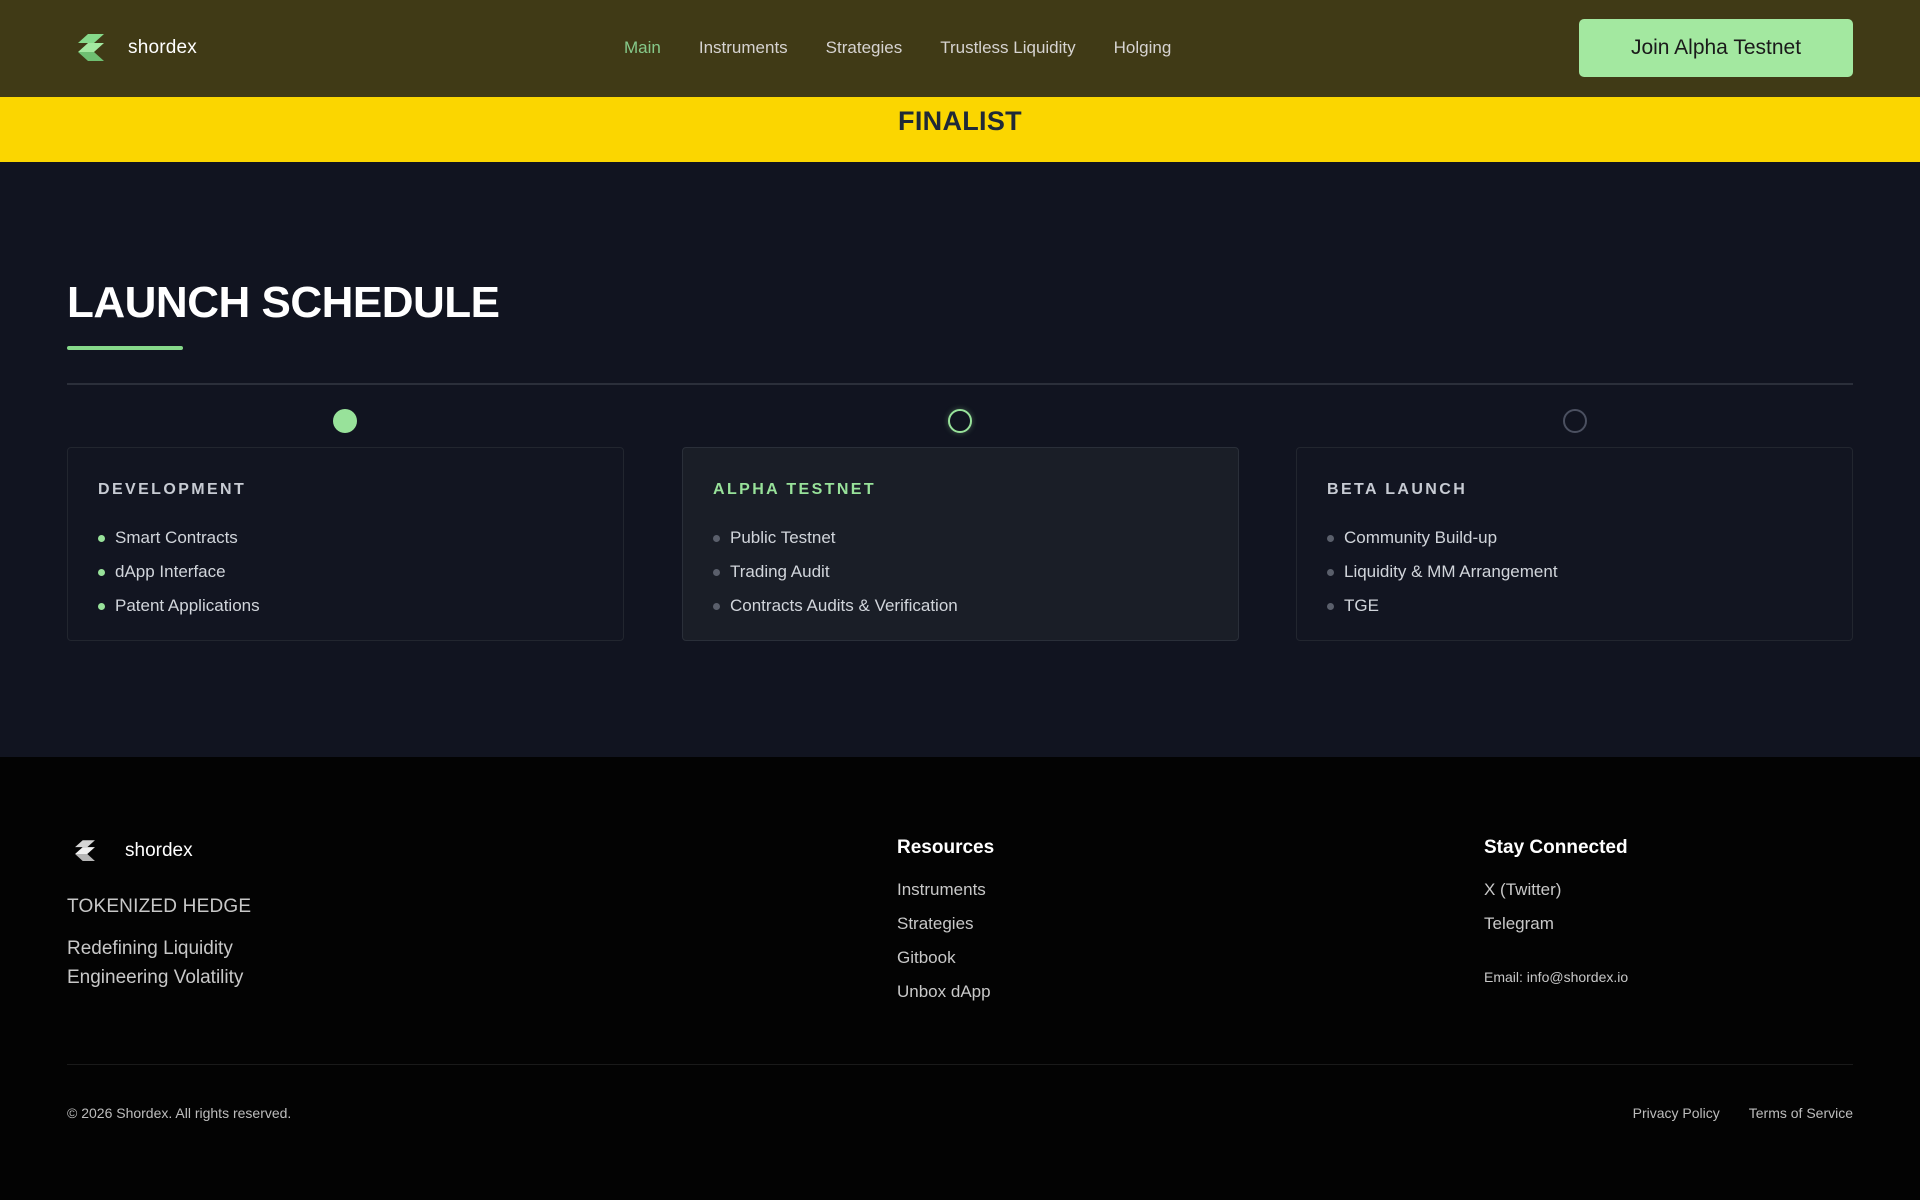 The image size is (1920, 1200). I want to click on list-item: Liquidity & MM Arrangement, so click(1442, 572).